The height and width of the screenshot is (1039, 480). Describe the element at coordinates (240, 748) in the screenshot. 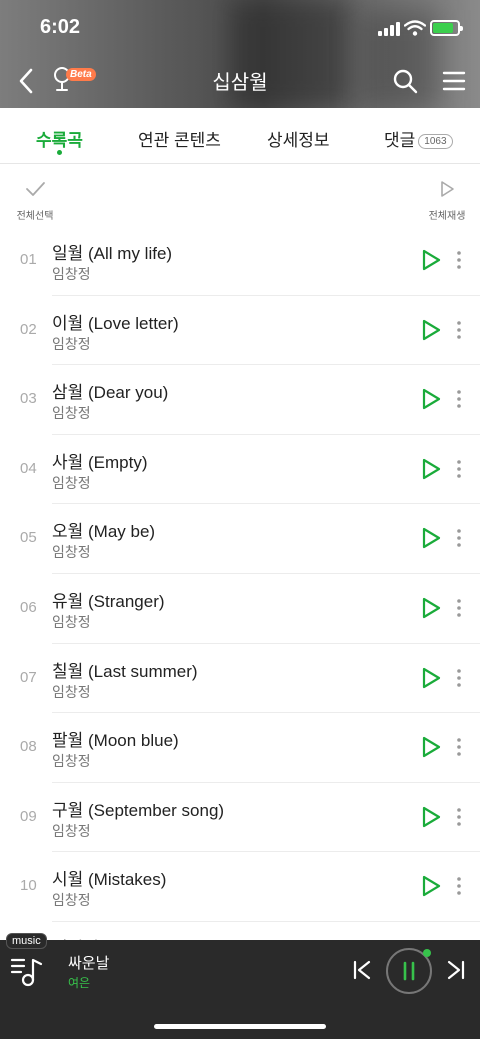

I see `track-row: 08 팔월 (Moon blue) 임창정` at that location.